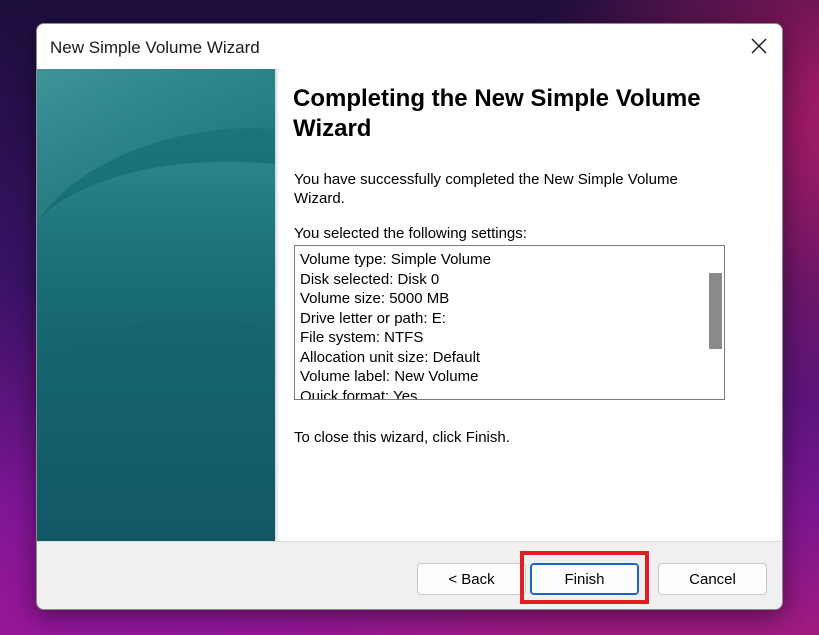  What do you see at coordinates (390, 357) in the screenshot?
I see `settings-item: Allocation unit size: Default` at bounding box center [390, 357].